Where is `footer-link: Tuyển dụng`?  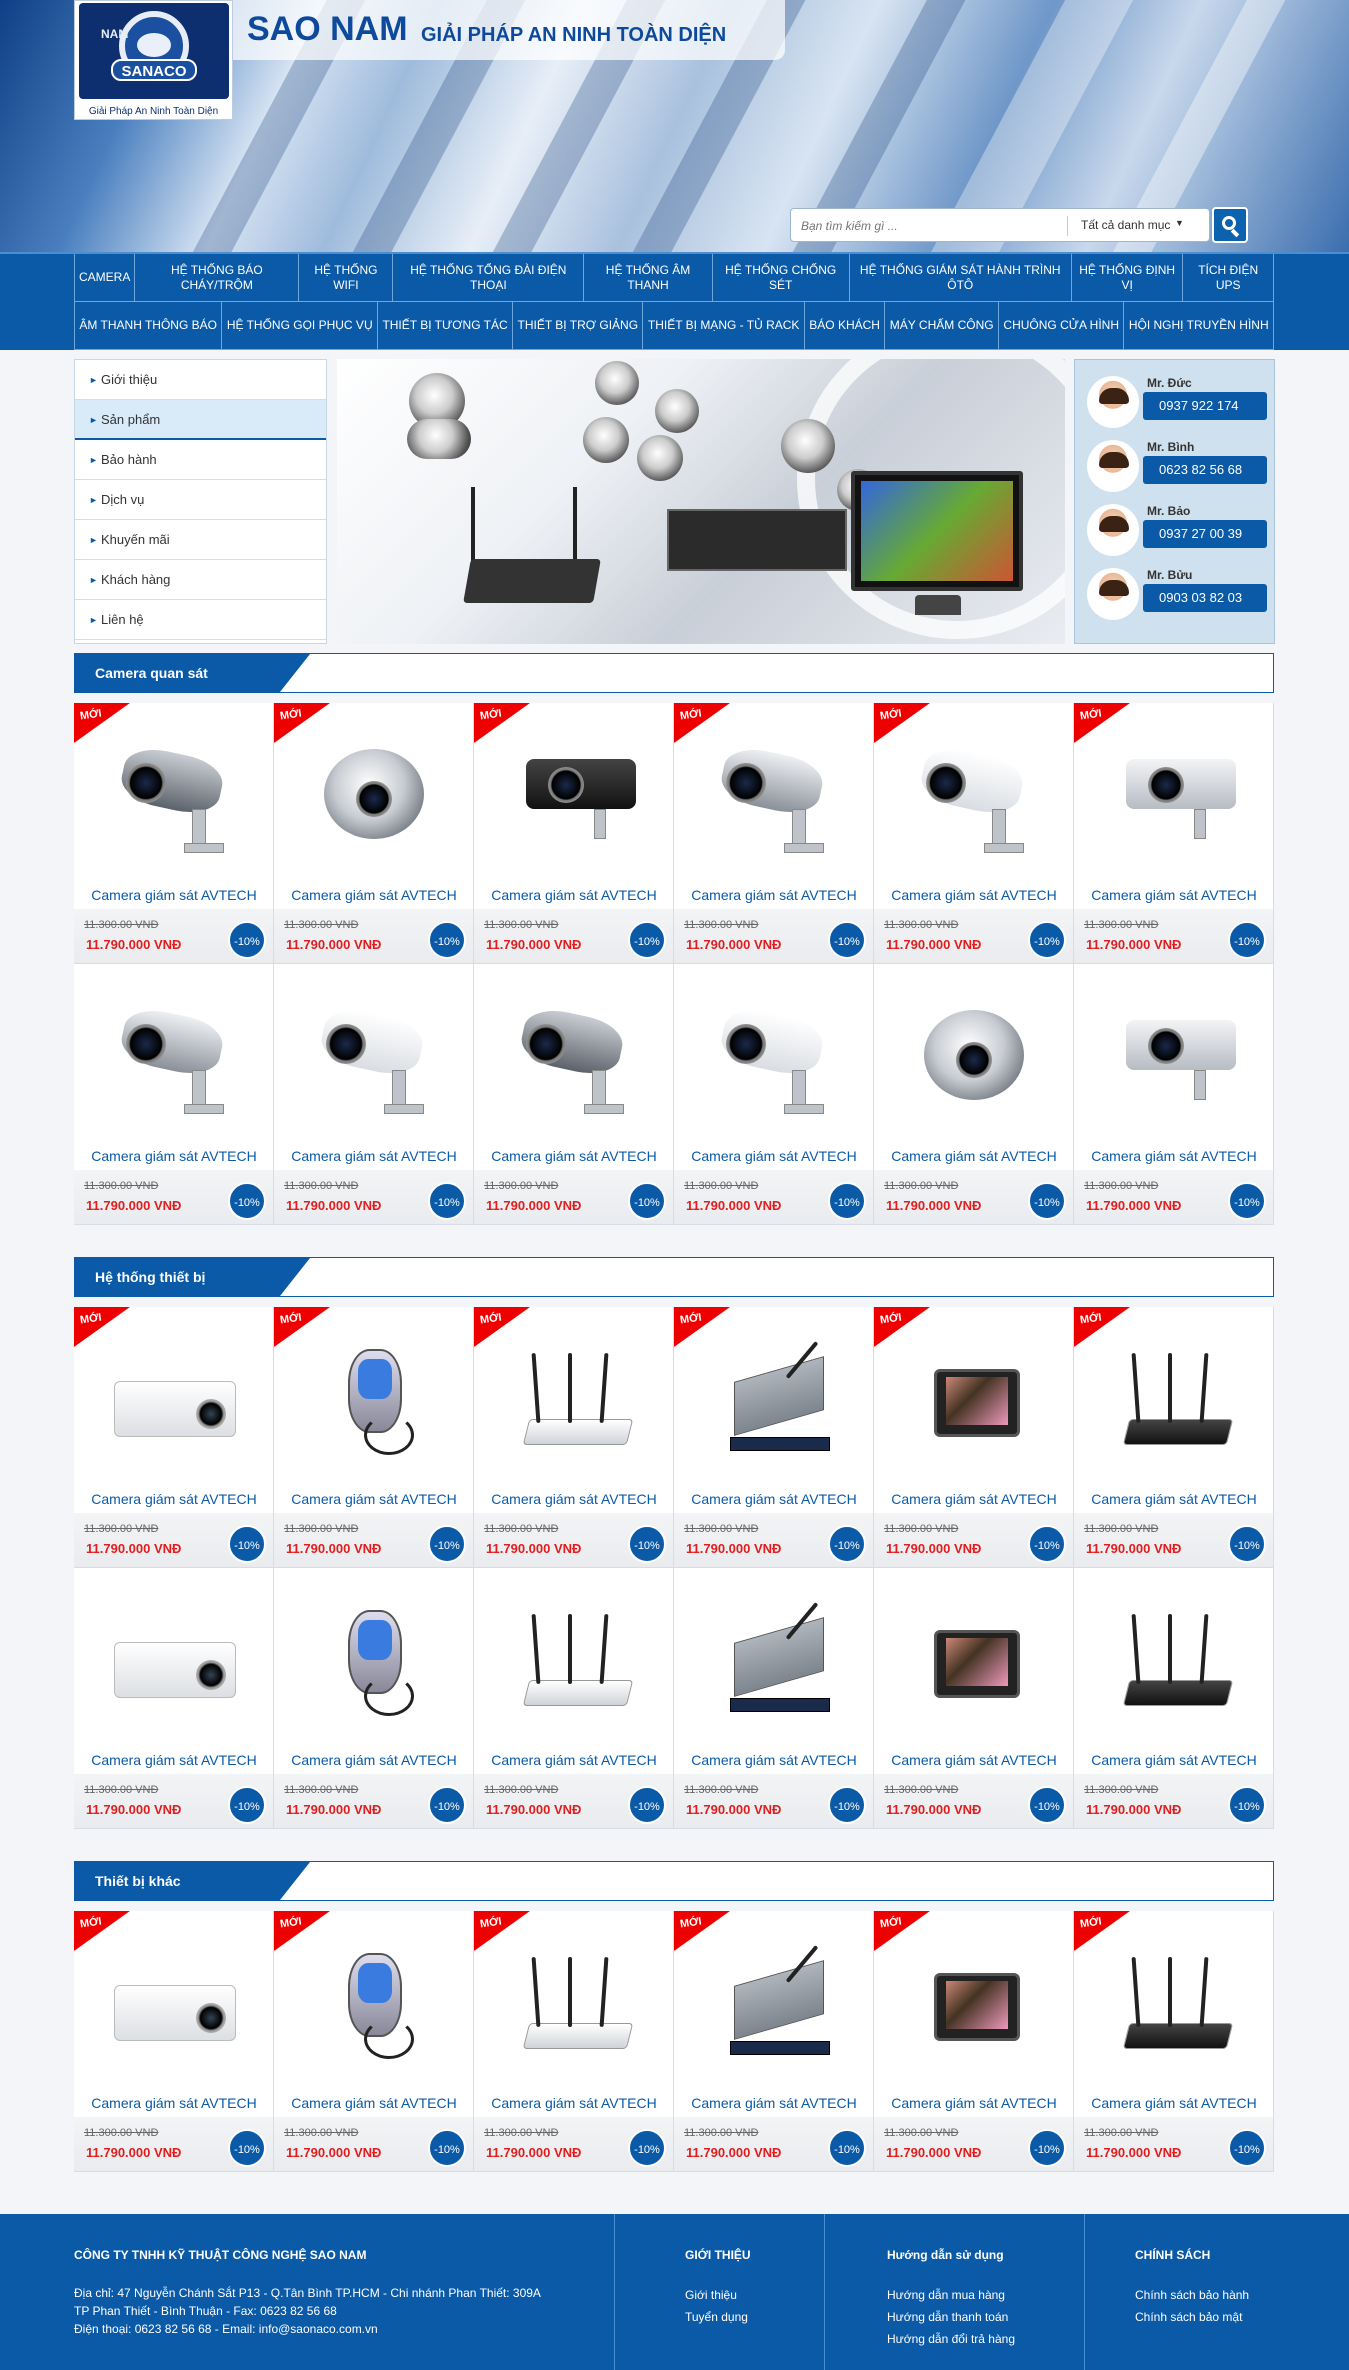 footer-link: Tuyển dụng is located at coordinates (716, 2317).